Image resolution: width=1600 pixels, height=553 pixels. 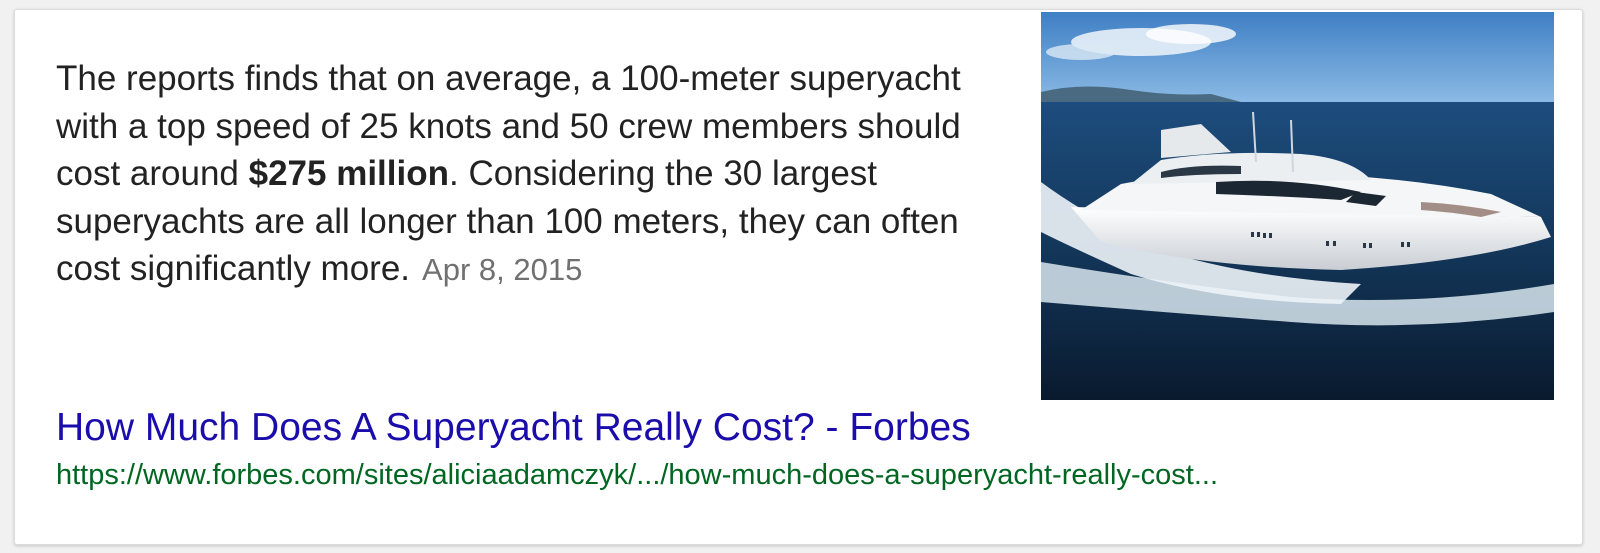 I want to click on snippet-highlight: $275 million, so click(x=348, y=173).